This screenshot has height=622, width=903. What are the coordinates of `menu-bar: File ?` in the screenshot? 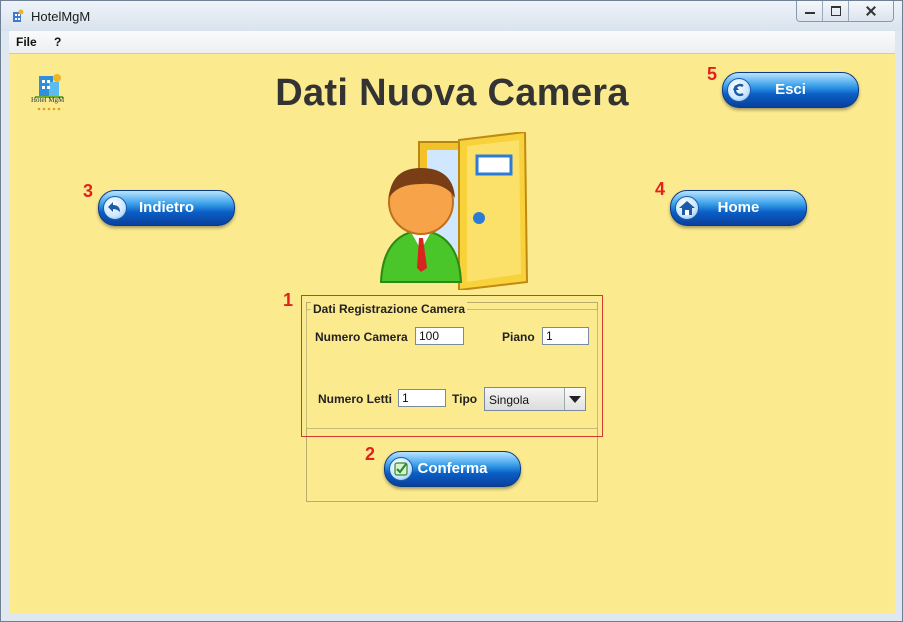 It's located at (452, 42).